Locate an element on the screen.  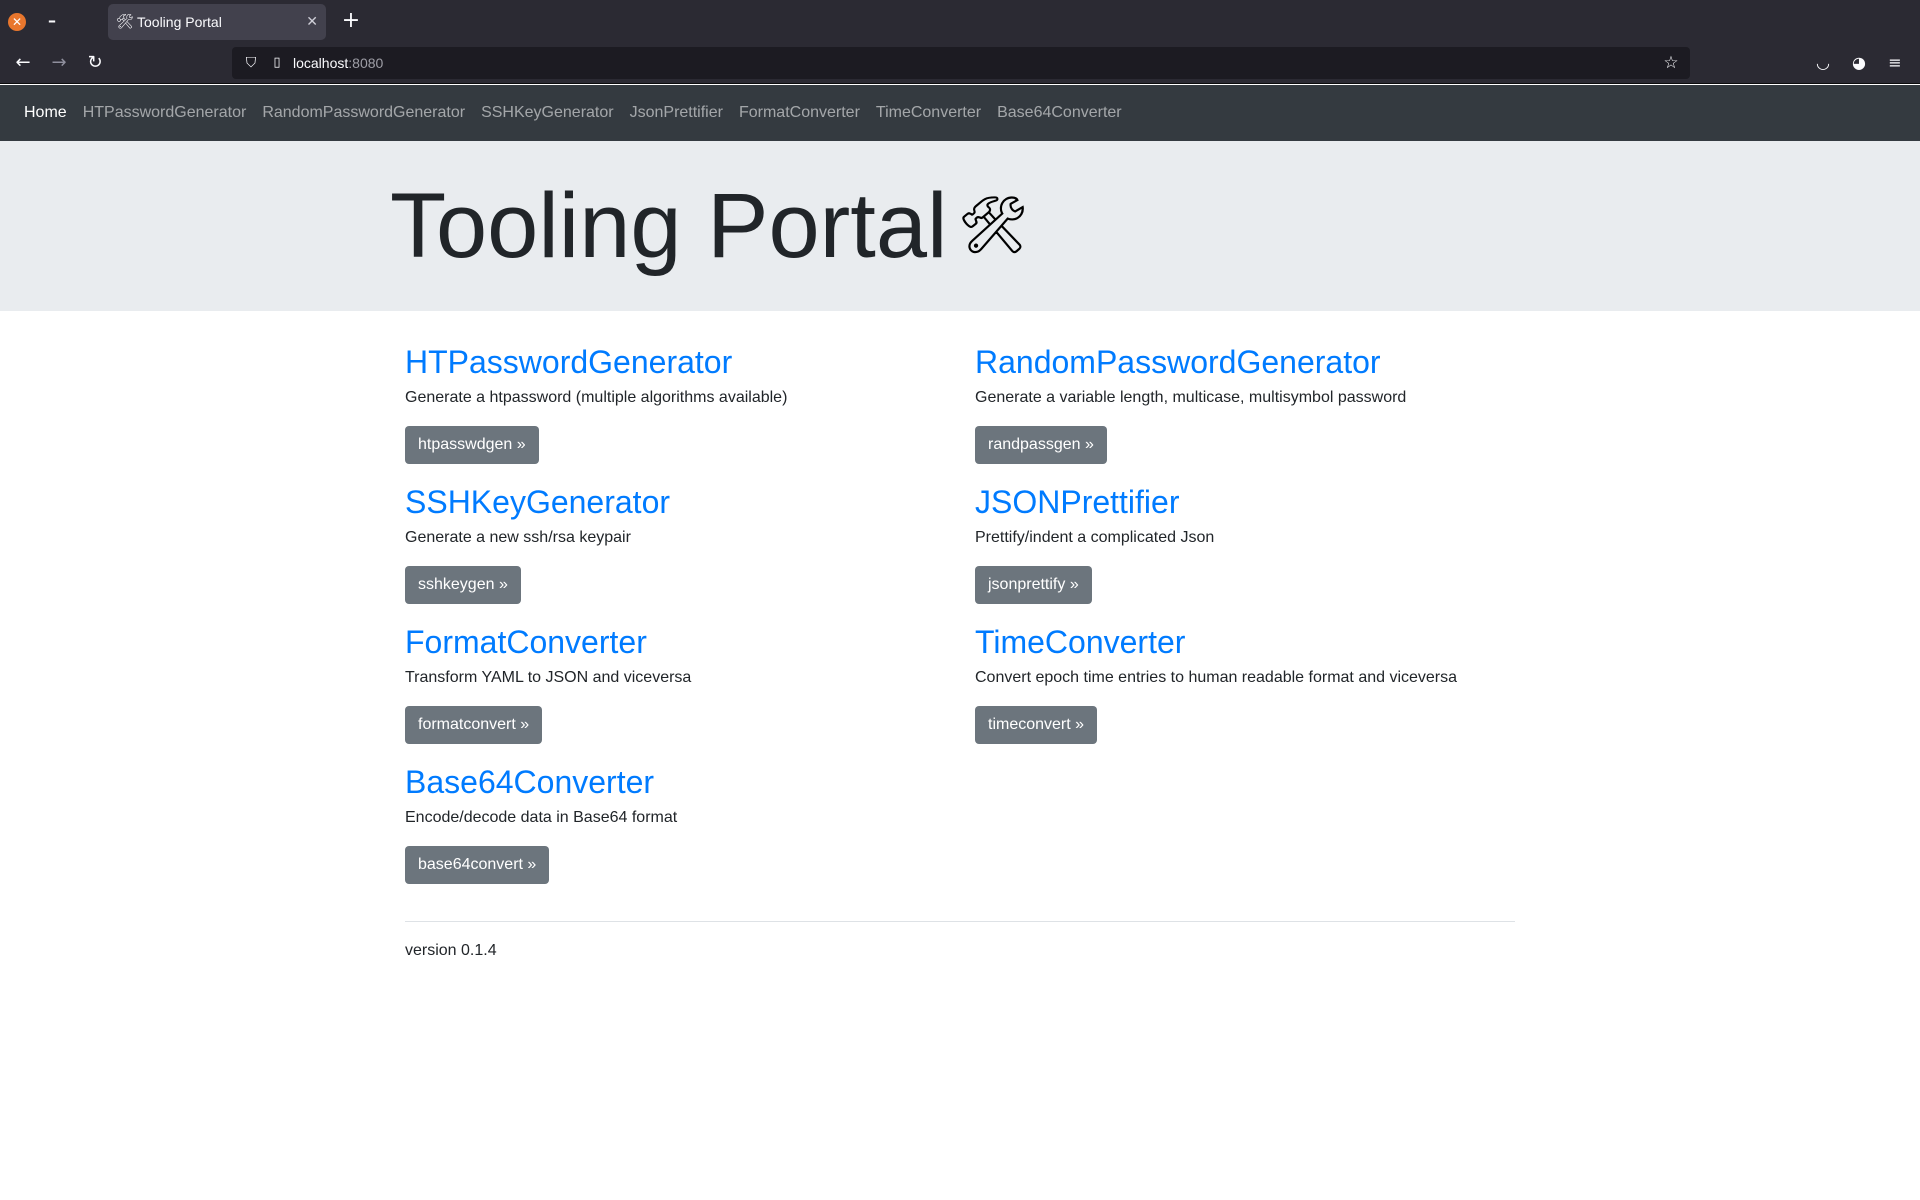
pocket-icon: ◡ is located at coordinates (1823, 63).